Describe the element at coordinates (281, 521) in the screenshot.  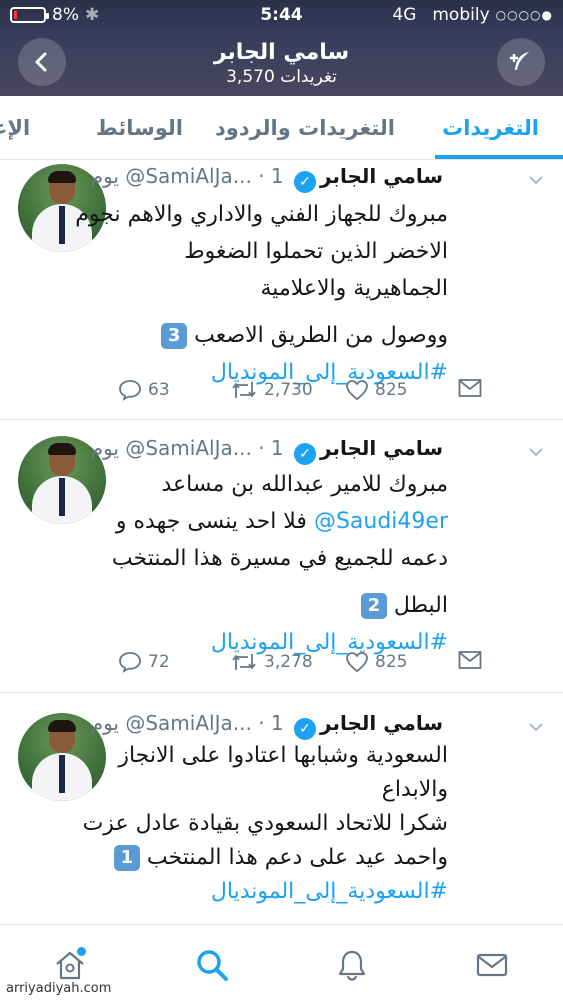
I see `tweet-text-line: @Saudi49er فلا احد ينسى جهده و` at that location.